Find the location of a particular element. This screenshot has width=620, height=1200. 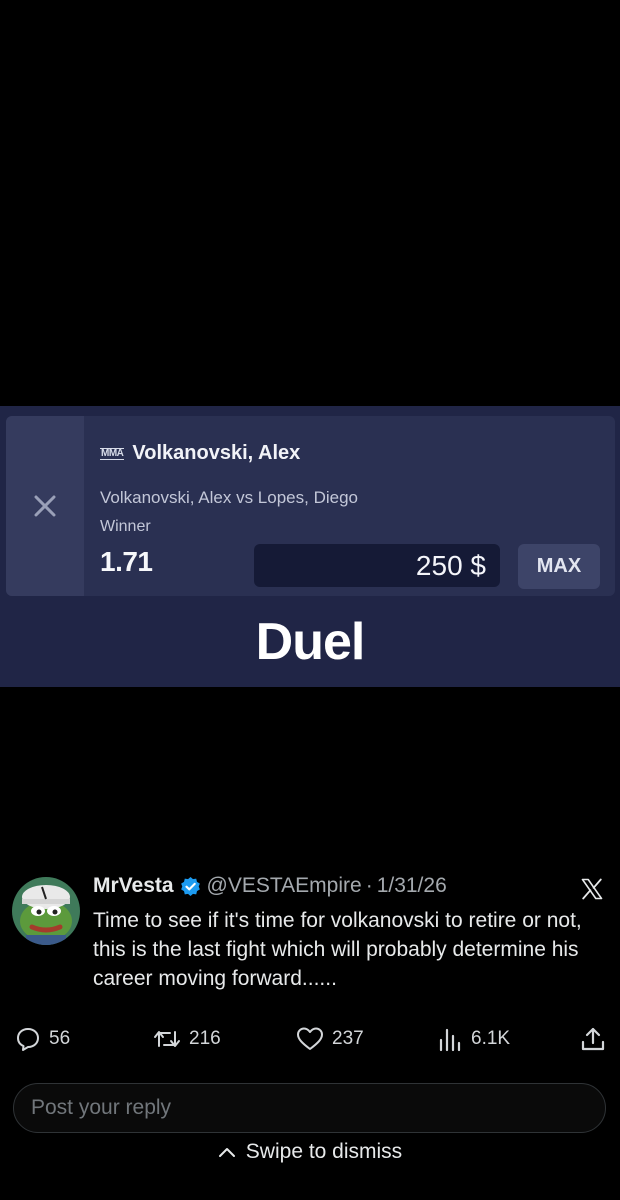

selection-row: MMA Volkanovski, Alex is located at coordinates (200, 453).